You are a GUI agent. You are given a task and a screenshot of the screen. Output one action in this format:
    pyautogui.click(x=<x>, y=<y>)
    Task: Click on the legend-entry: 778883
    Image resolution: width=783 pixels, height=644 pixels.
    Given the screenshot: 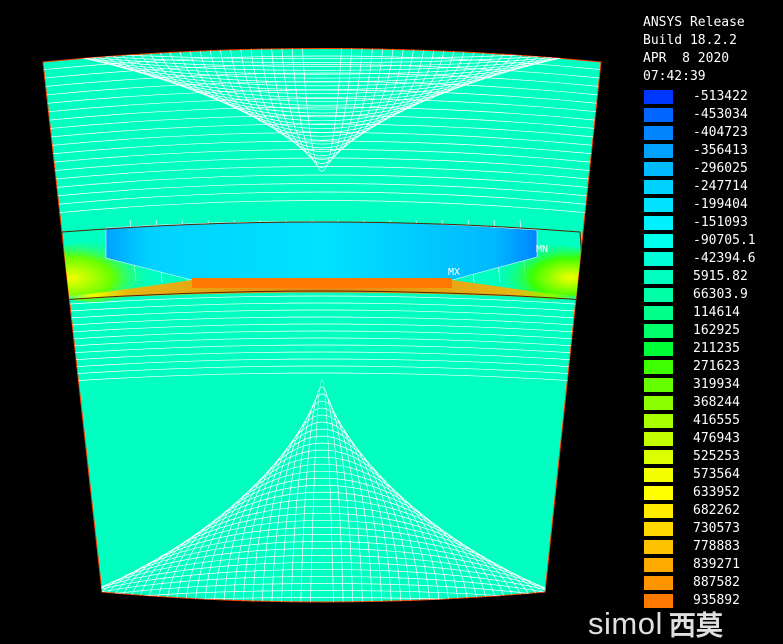 What is the action you would take?
    pyautogui.click(x=713, y=547)
    